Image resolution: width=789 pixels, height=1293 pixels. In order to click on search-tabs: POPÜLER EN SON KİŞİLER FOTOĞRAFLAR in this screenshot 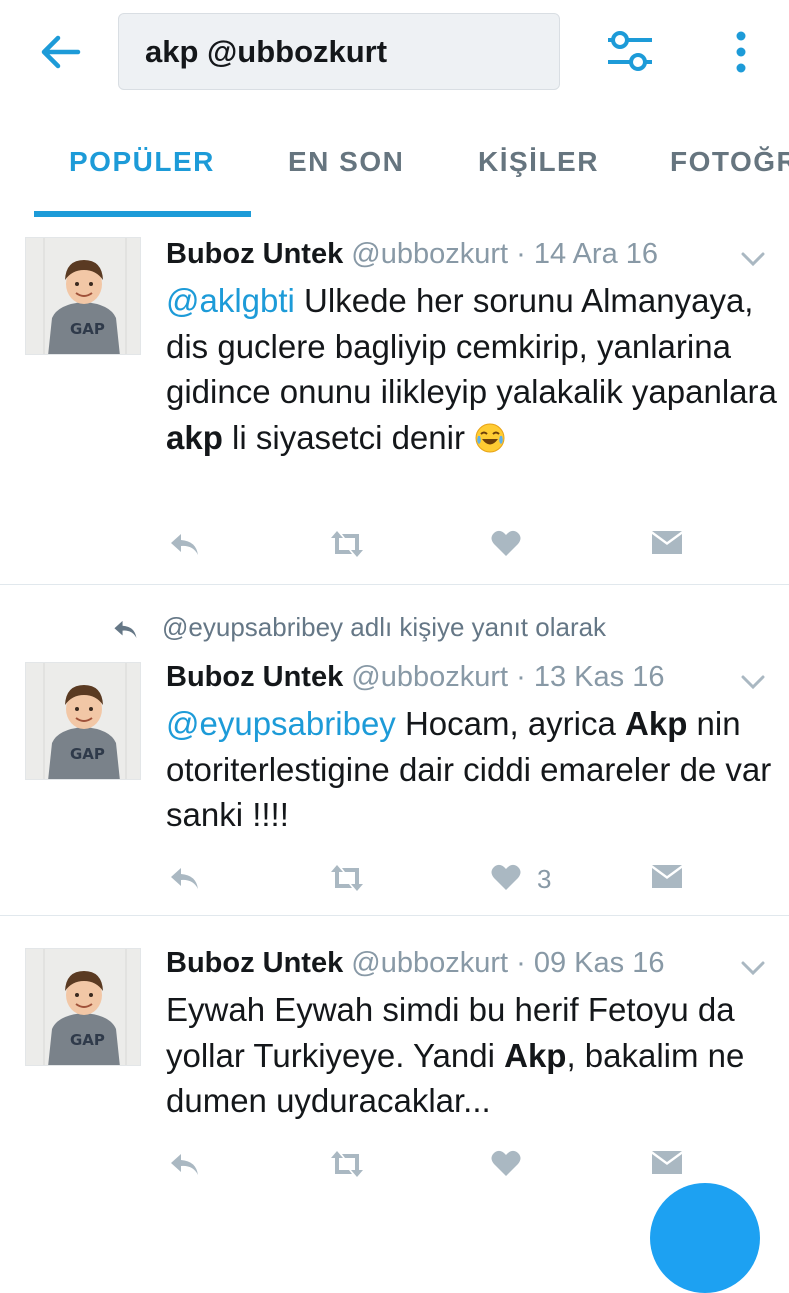, I will do `click(394, 163)`.